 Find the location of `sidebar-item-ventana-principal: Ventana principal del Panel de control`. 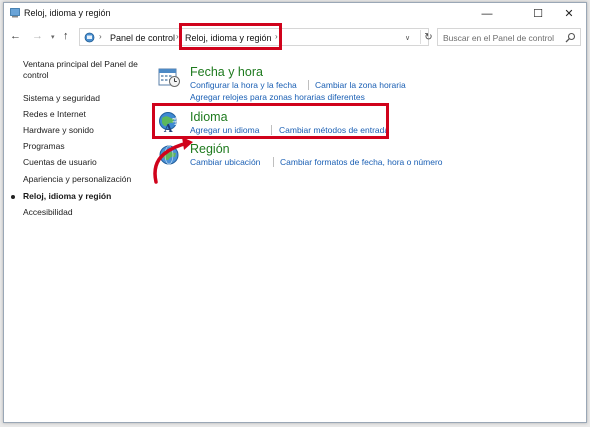

sidebar-item-ventana-principal: Ventana principal del Panel de control is located at coordinates (82, 70).